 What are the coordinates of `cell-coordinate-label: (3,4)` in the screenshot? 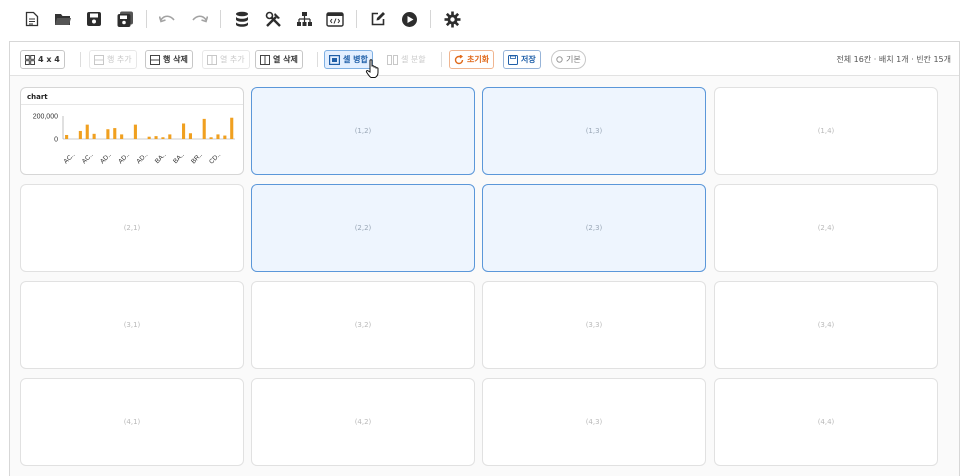 It's located at (826, 325).